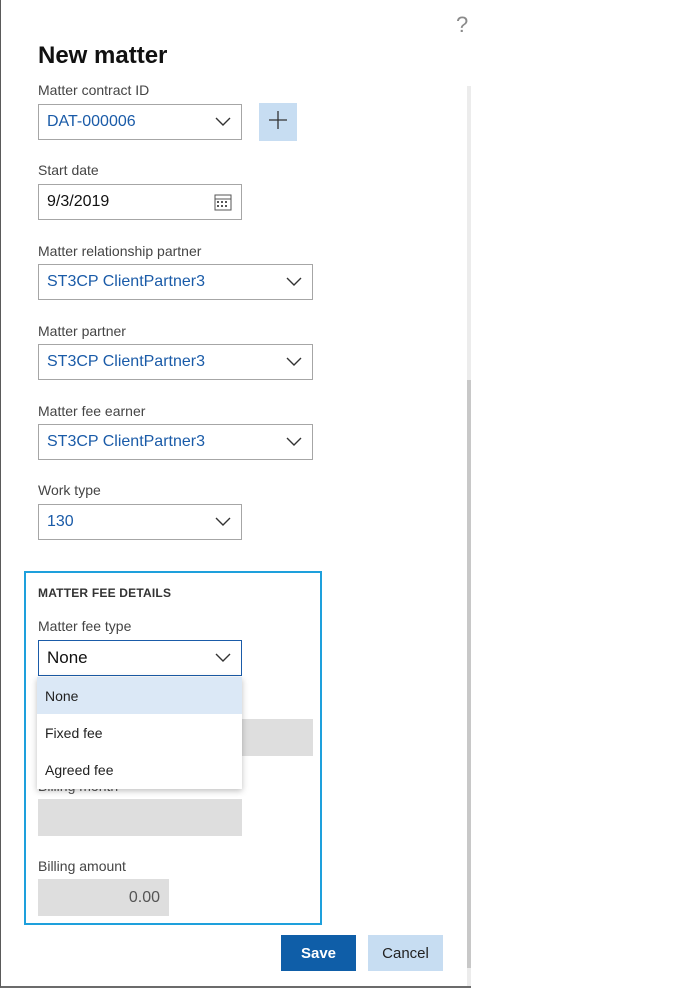 Image resolution: width=698 pixels, height=990 pixels. I want to click on work-type-value: 130, so click(60, 521).